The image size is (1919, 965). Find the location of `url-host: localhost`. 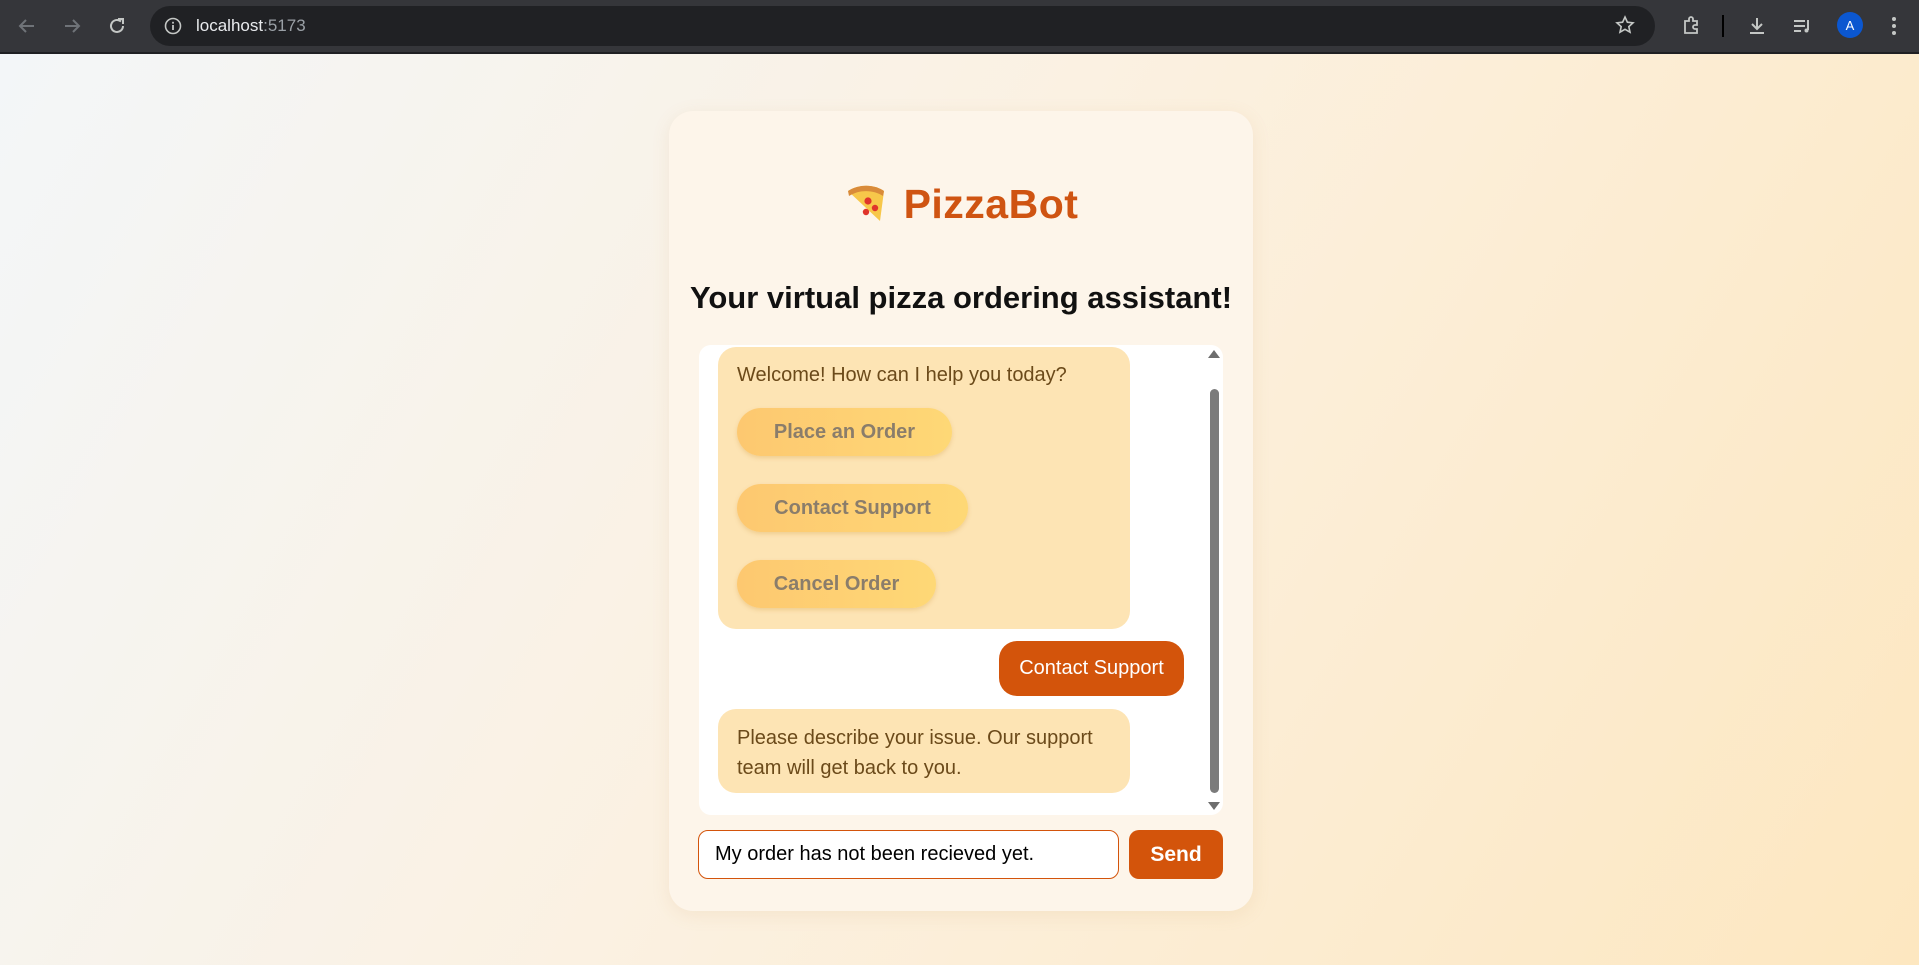

url-host: localhost is located at coordinates (230, 25).